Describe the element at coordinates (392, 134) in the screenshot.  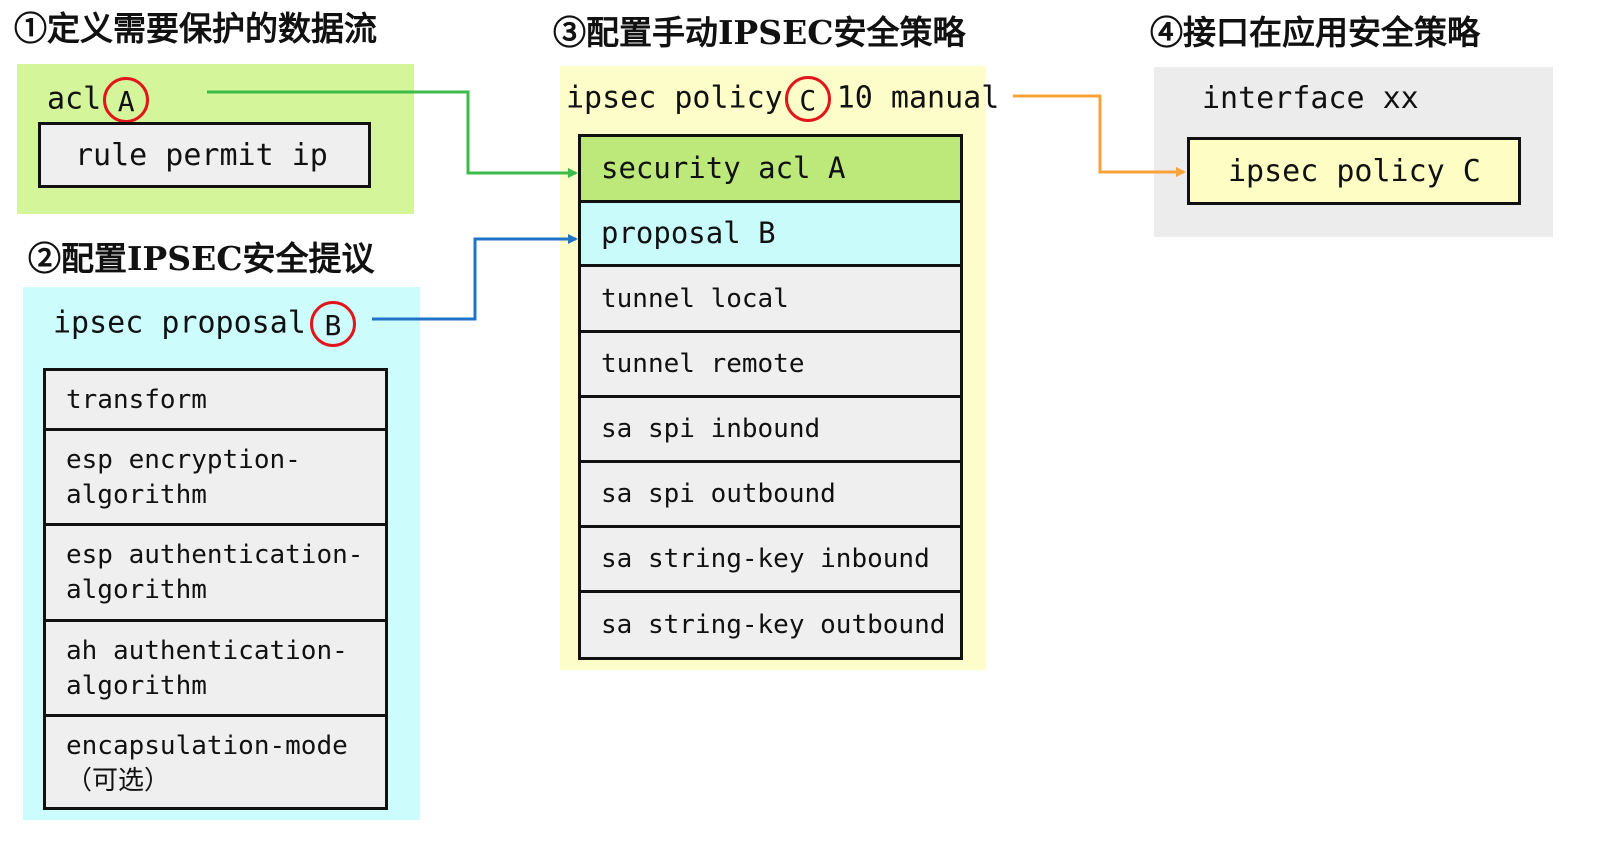
I see `arrow-acl-to-security-acl` at that location.